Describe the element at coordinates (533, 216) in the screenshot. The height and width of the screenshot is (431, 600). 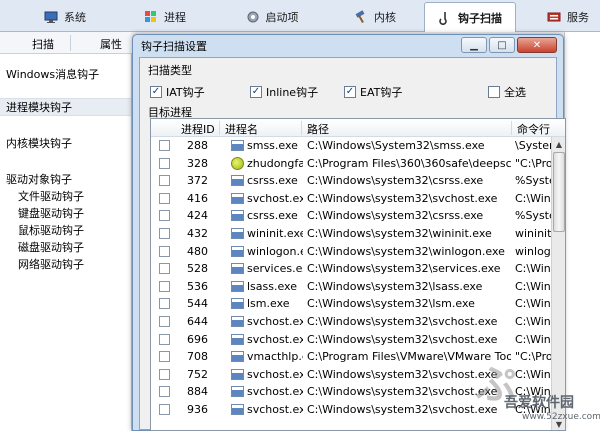
I see `cmdline-cell: %SystemI` at that location.